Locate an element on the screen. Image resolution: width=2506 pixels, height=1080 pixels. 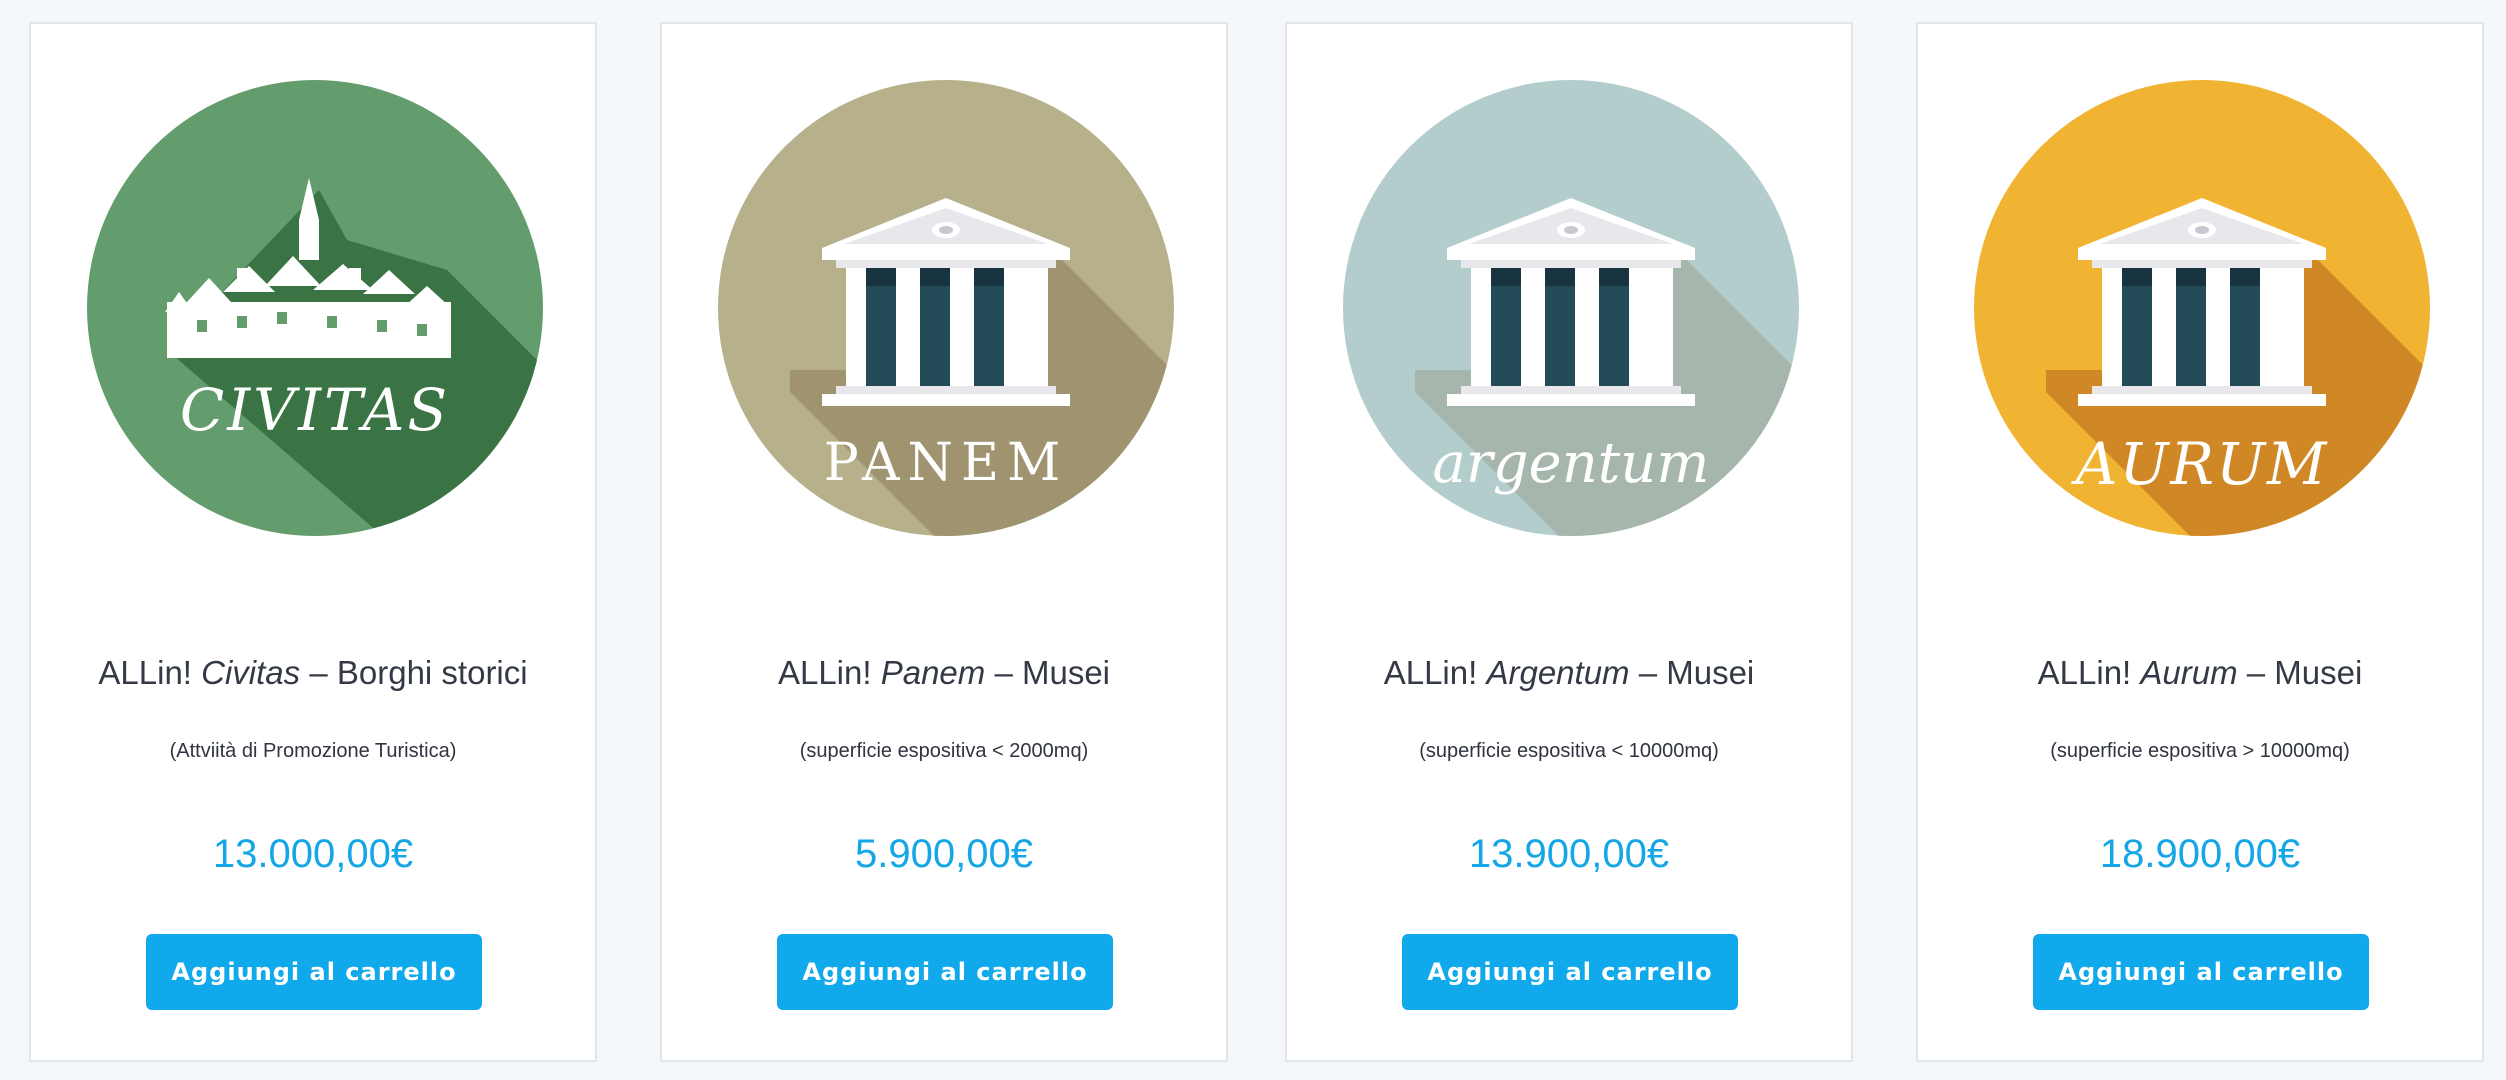
logo-wordmark: AURUM is located at coordinates (2200, 464).